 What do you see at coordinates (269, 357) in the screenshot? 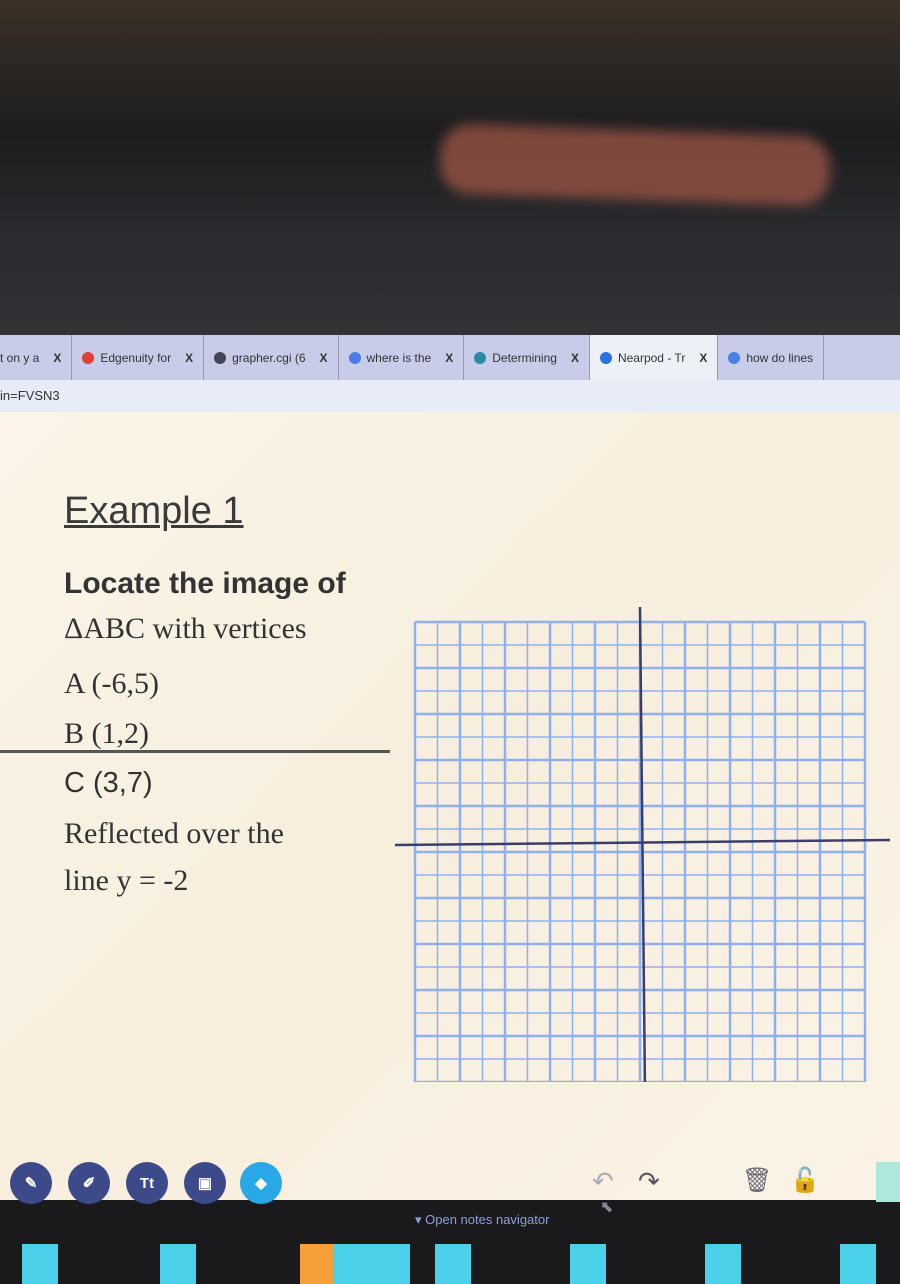
I see `tab-label: grapher.cgi (6` at bounding box center [269, 357].